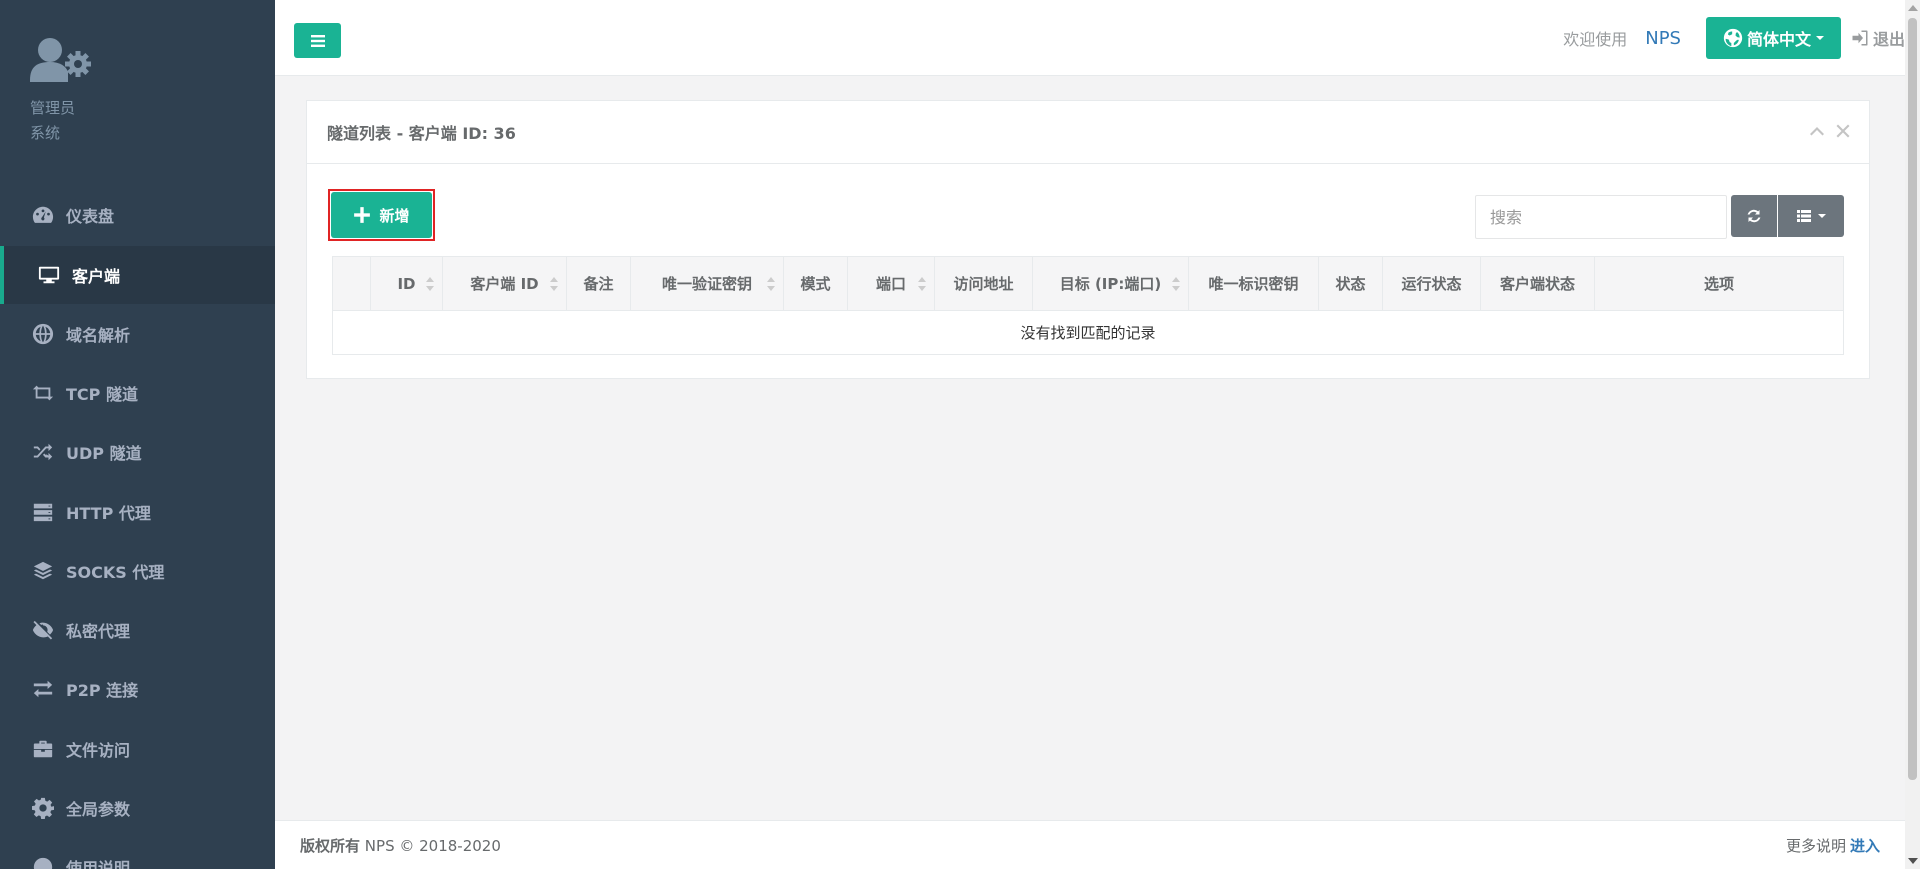 This screenshot has height=869, width=1920. I want to click on sidebar-item-dashboard: 仪表盘, so click(137, 215).